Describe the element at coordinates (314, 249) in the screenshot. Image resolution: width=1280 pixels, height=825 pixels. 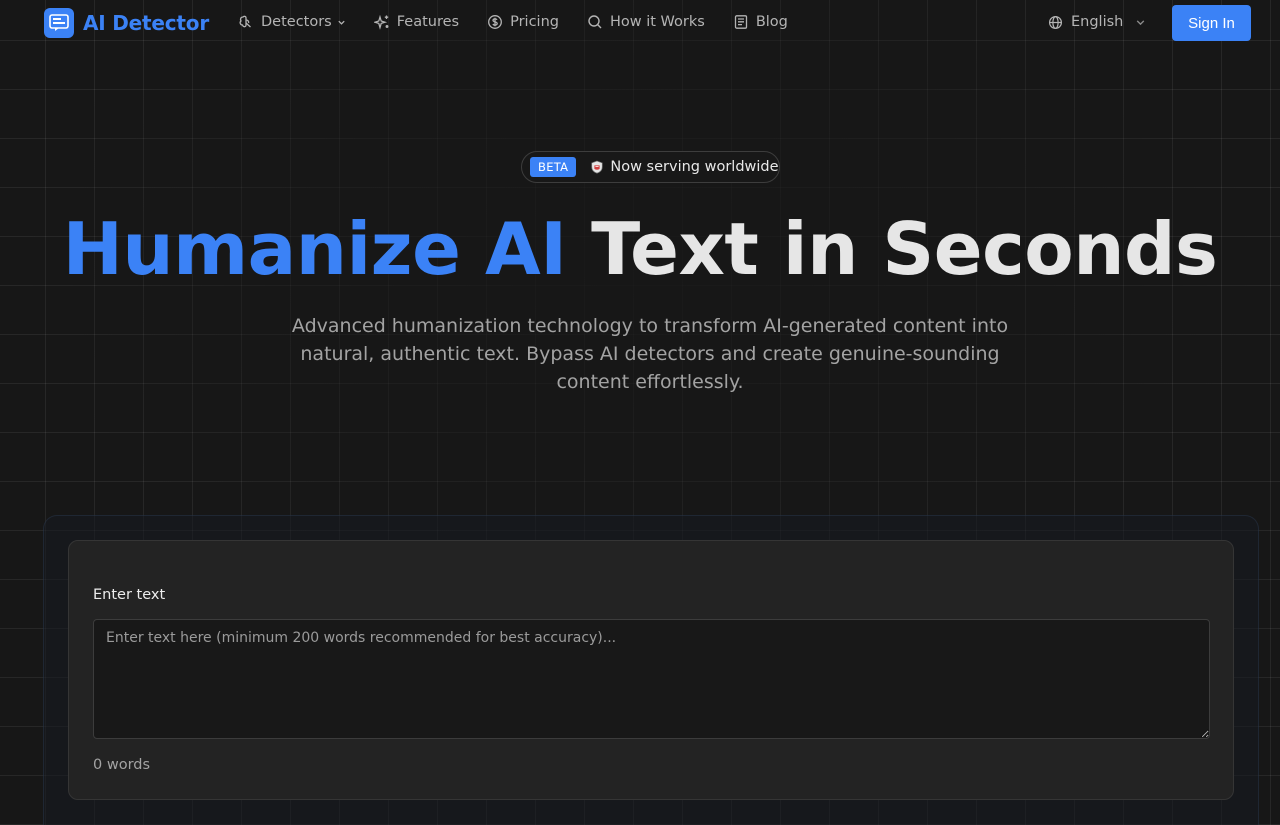
I see `hero-title-accent: Humanize AI` at that location.